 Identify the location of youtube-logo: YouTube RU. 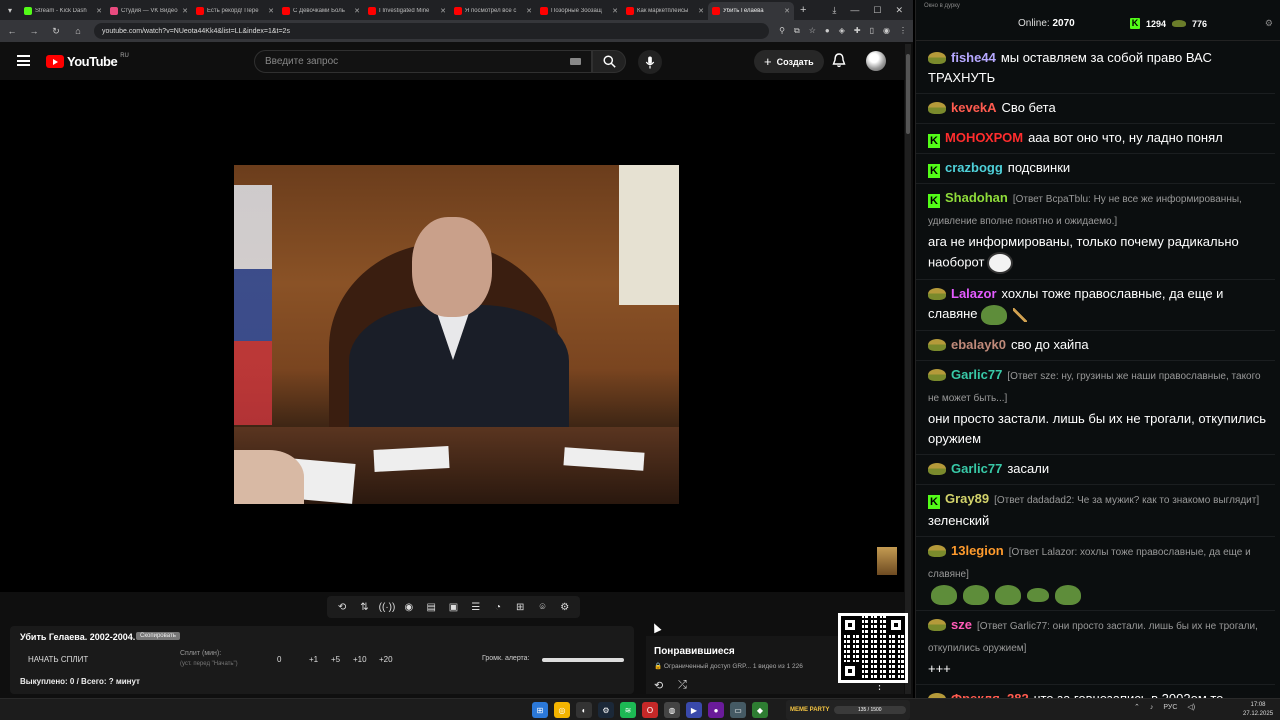
(87, 61).